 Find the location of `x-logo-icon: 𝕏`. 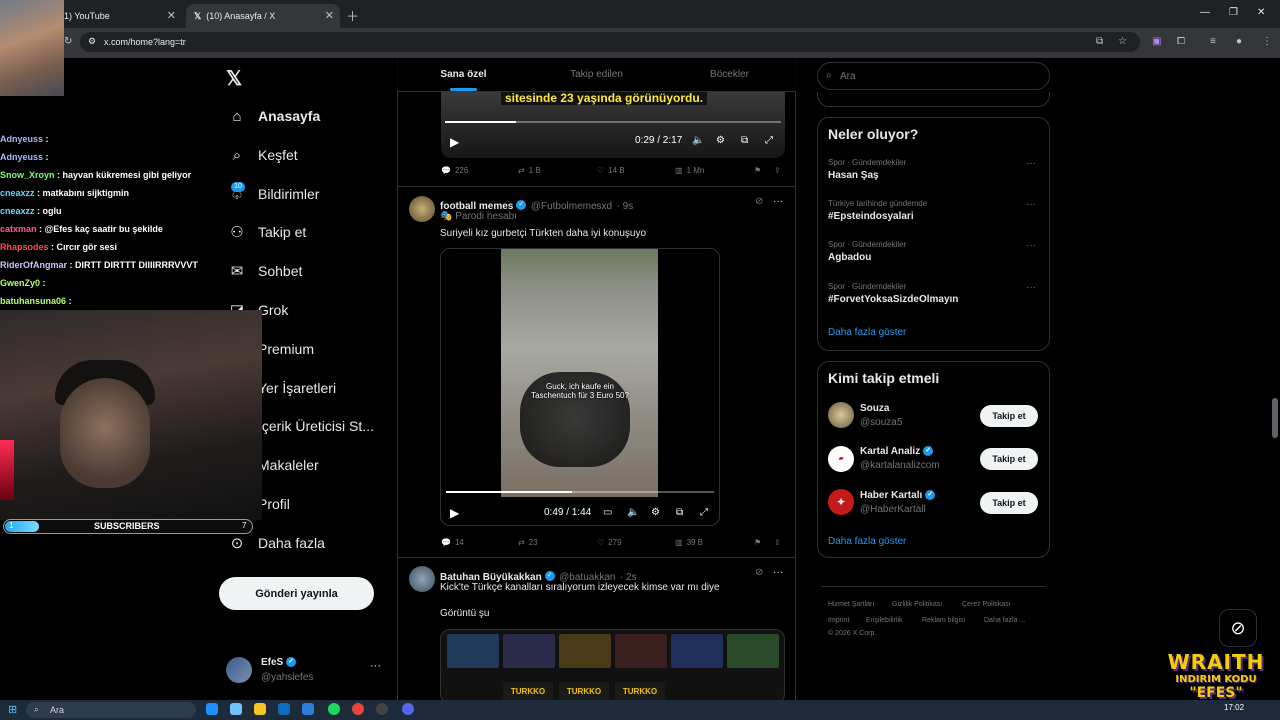

x-logo-icon: 𝕏 is located at coordinates (234, 78).